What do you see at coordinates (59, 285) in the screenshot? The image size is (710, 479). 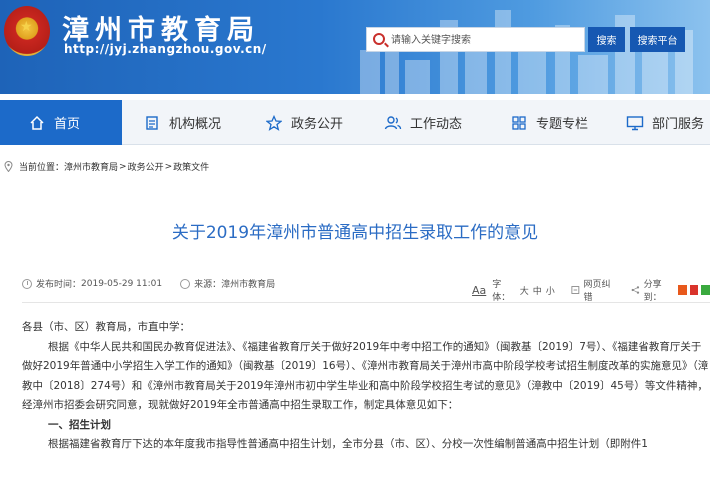 I see `publish-time-label: 发布时间：` at bounding box center [59, 285].